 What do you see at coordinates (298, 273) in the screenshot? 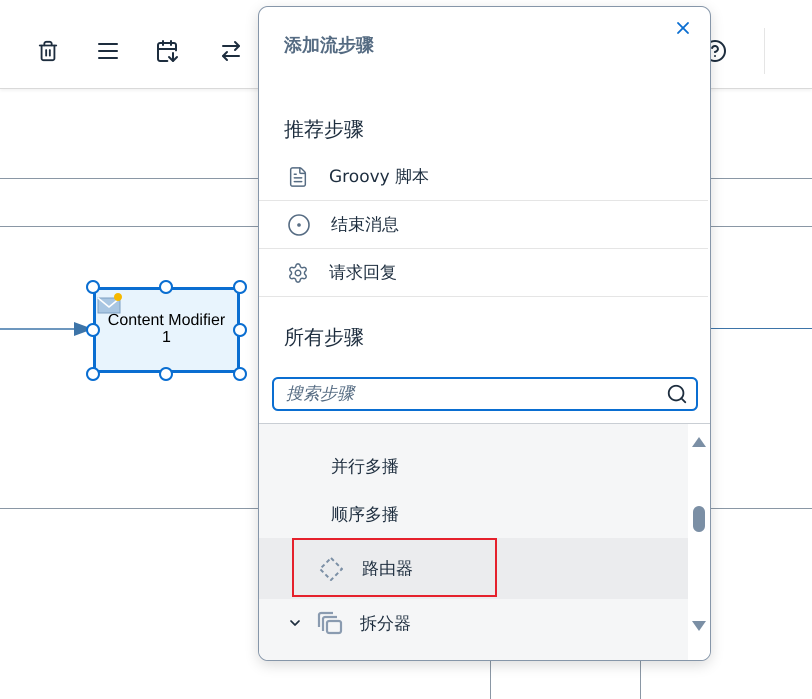
I see `gear-icon` at bounding box center [298, 273].